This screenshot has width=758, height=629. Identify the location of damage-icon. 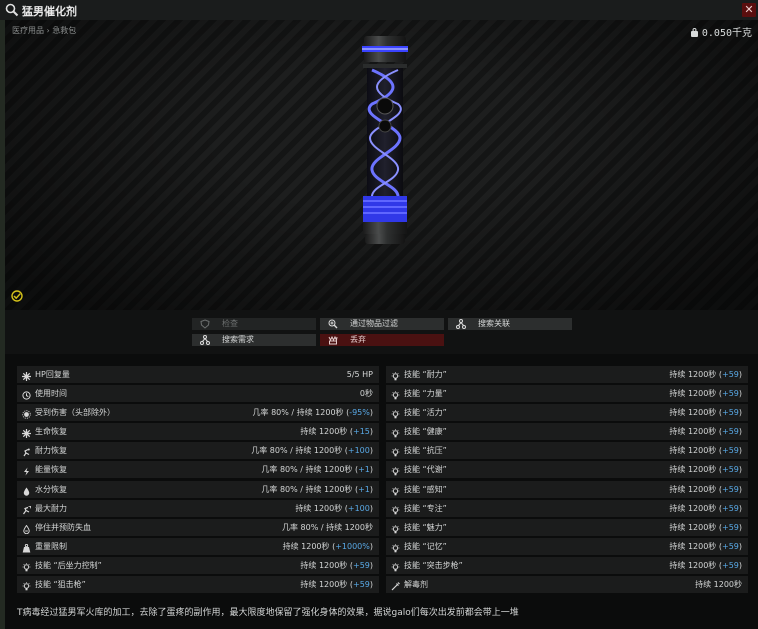
(26, 413).